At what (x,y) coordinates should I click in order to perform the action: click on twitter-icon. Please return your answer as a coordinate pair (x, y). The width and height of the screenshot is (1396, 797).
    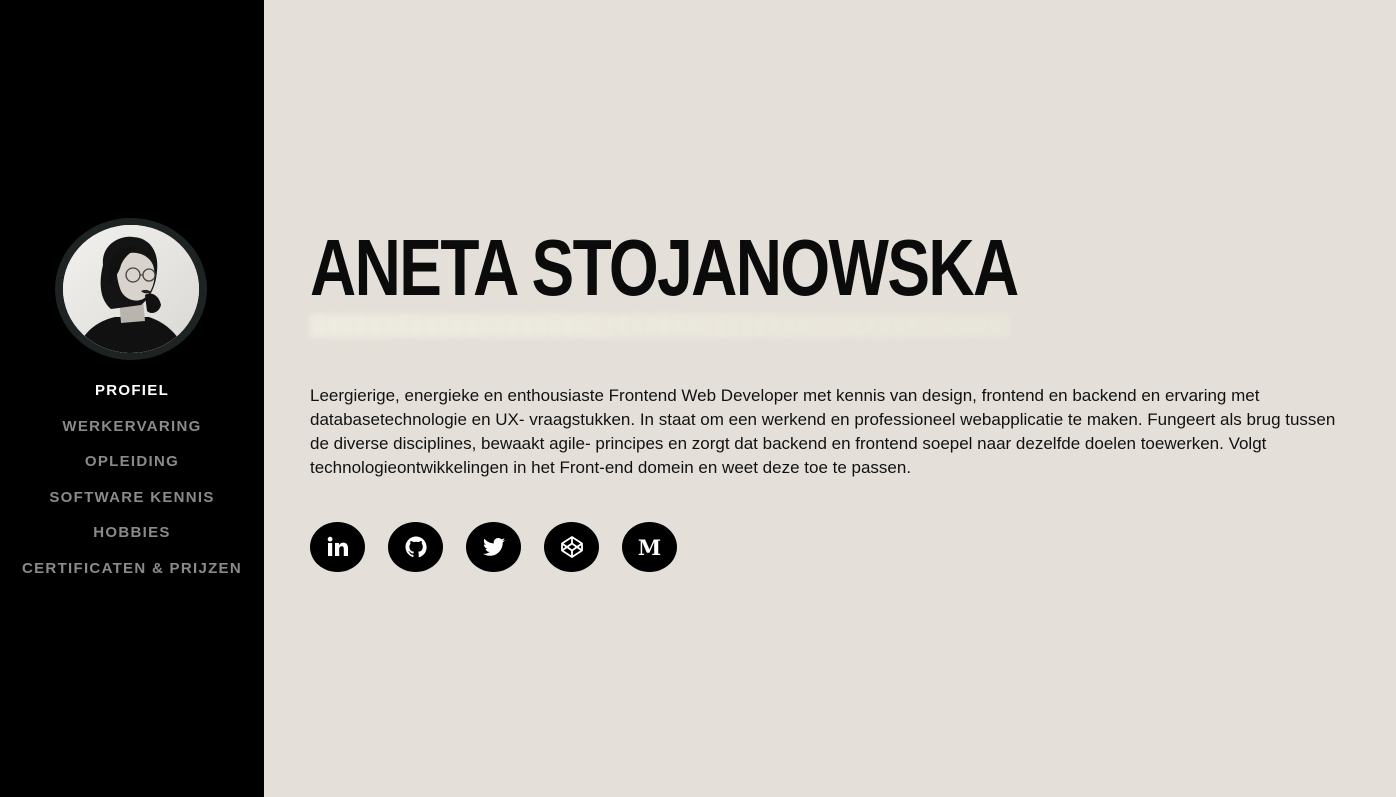
    Looking at the image, I should click on (493, 547).